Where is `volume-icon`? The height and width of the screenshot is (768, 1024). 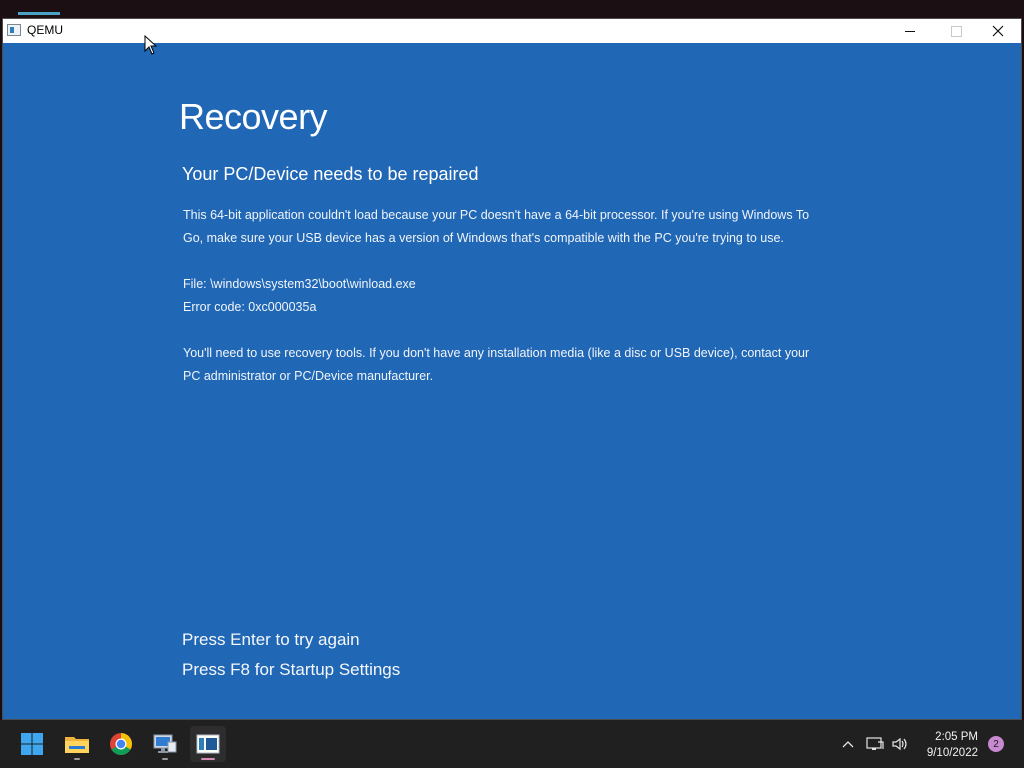 volume-icon is located at coordinates (899, 744).